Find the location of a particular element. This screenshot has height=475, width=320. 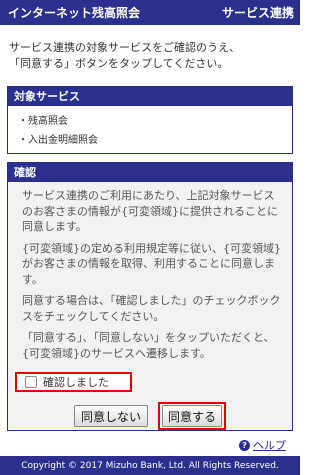

intro-line-2: 「同意する」ボタンをタップしてください。 is located at coordinates (119, 63).